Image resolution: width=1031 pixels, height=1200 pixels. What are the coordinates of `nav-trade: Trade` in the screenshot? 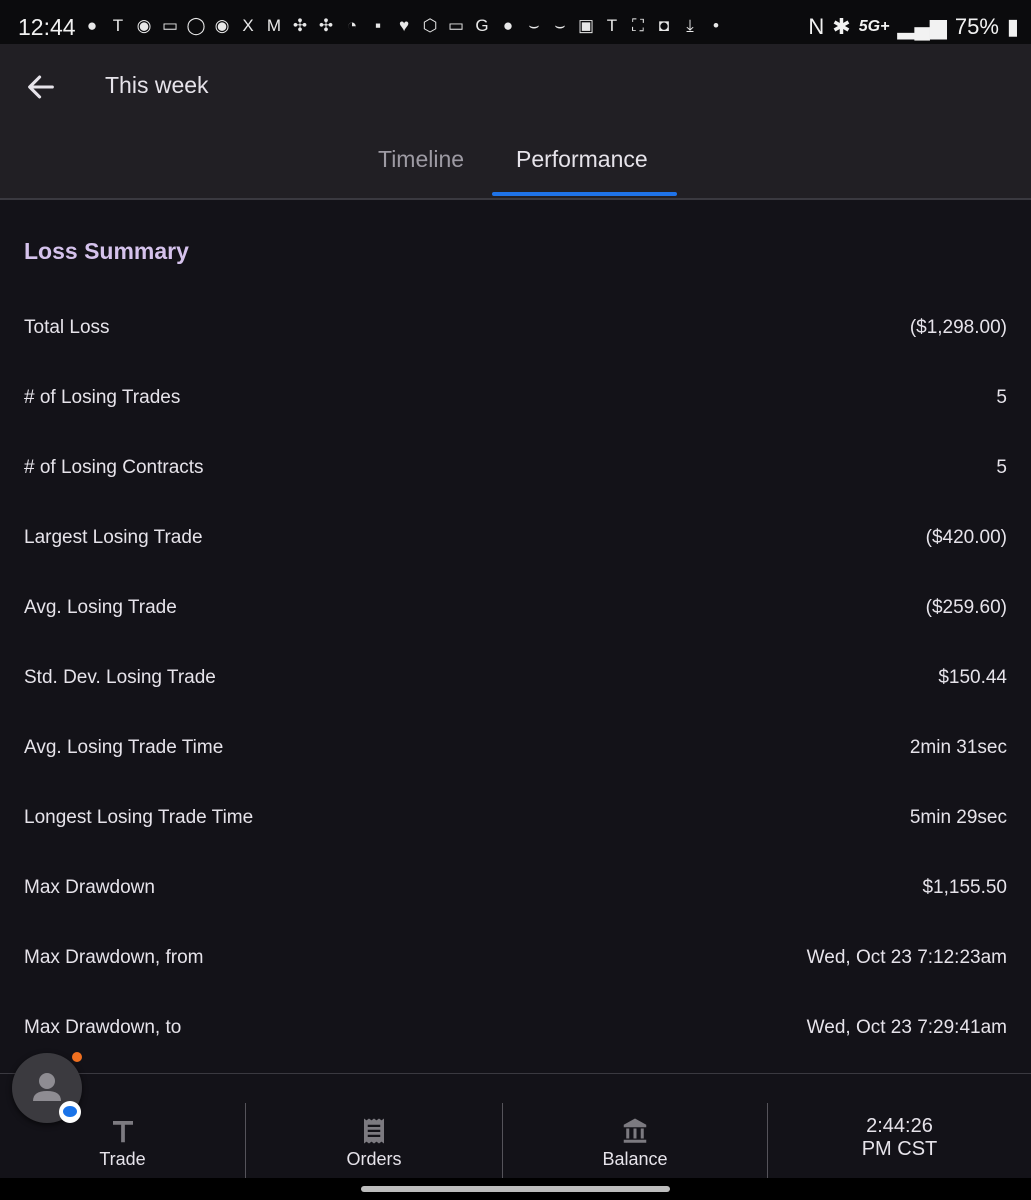 It's located at (122, 1140).